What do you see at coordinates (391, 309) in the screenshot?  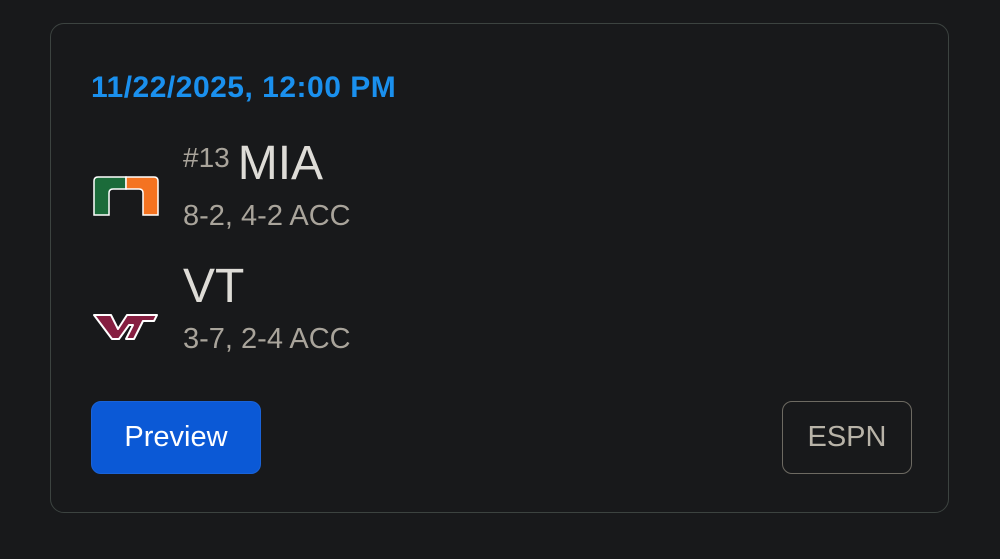 I see `team-row-away: VT 3-7, 2-4 ACC` at bounding box center [391, 309].